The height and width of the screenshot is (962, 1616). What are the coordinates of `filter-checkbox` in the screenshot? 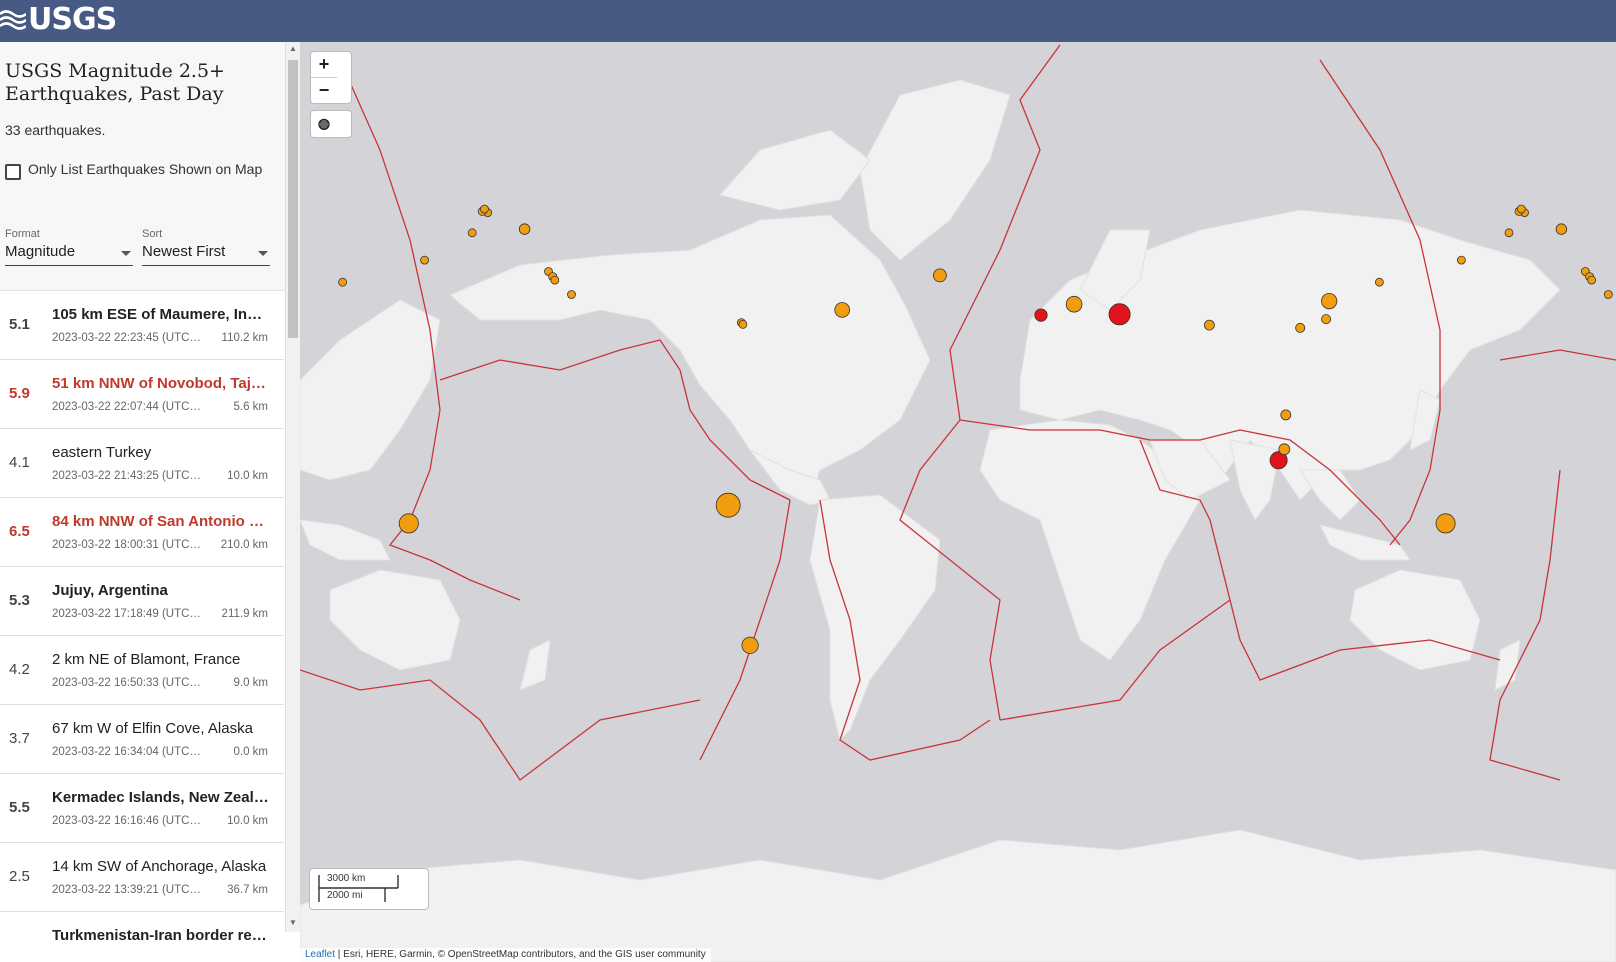 It's located at (13, 172).